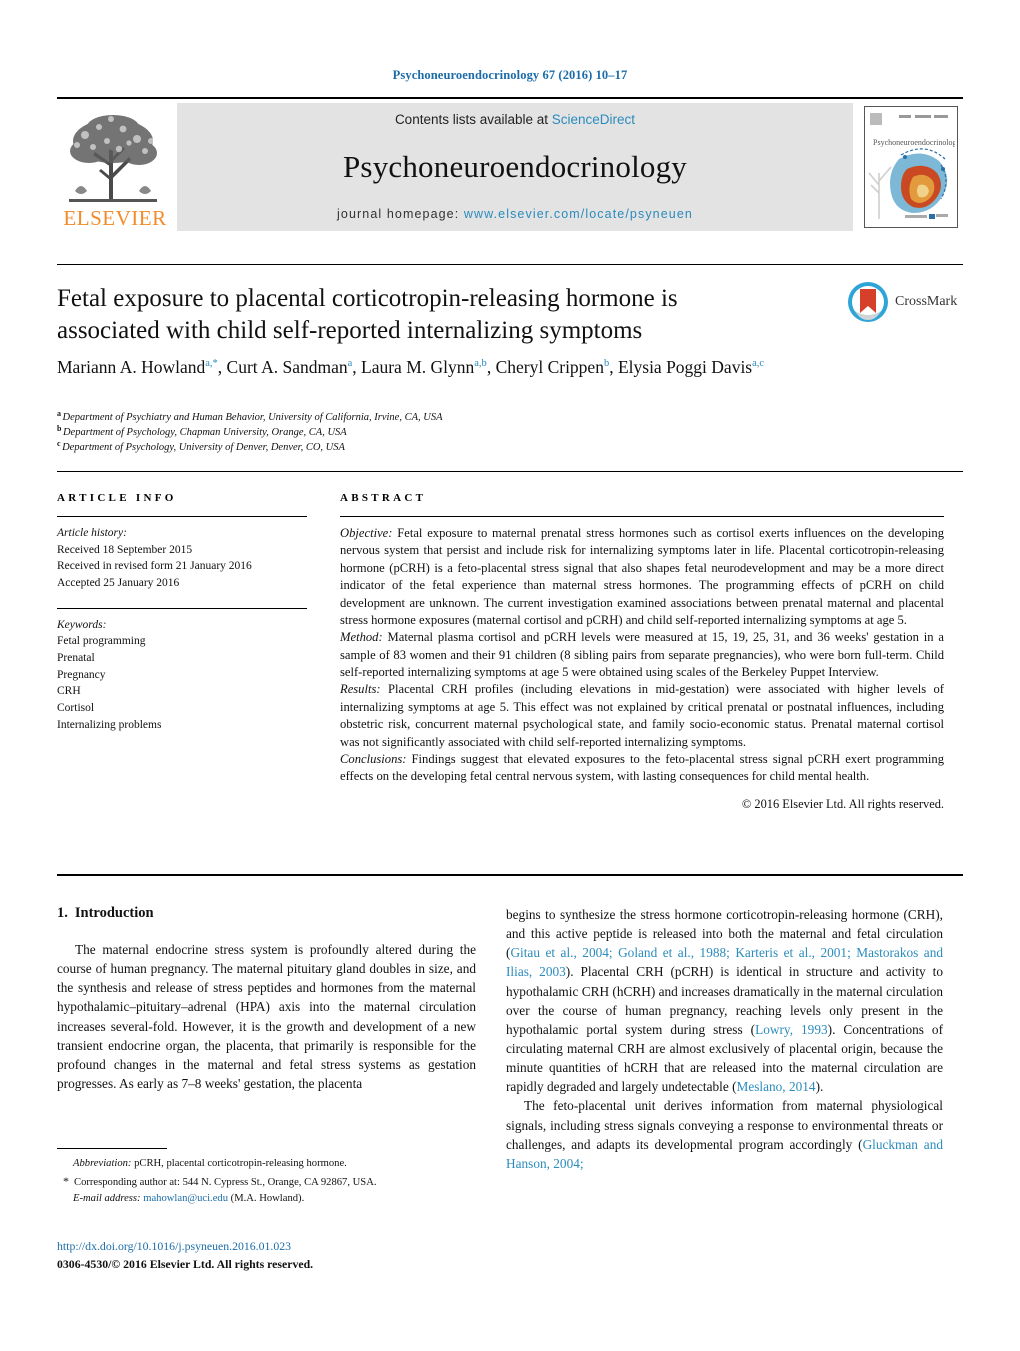  What do you see at coordinates (758, 364) in the screenshot?
I see `author-affiliation-mark: a,c` at bounding box center [758, 364].